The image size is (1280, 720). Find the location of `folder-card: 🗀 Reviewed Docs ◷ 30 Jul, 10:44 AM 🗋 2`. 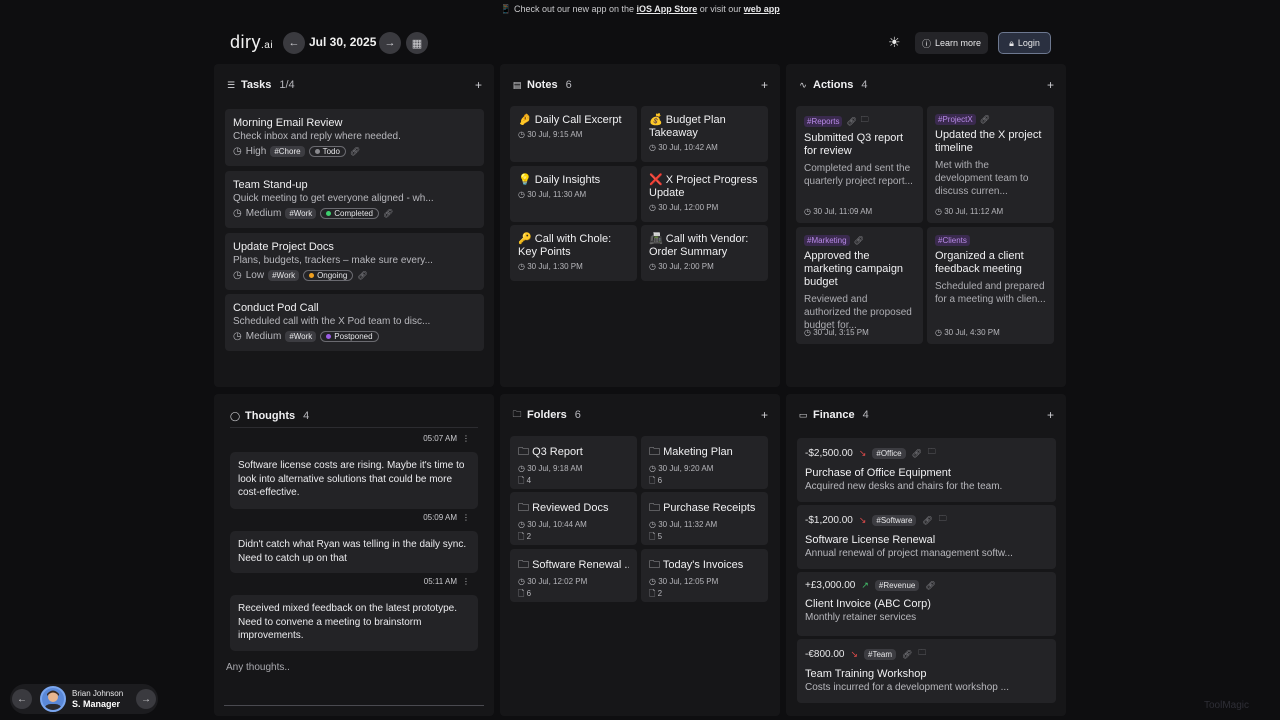

folder-card: 🗀 Reviewed Docs ◷ 30 Jul, 10:44 AM 🗋 2 is located at coordinates (573, 518).